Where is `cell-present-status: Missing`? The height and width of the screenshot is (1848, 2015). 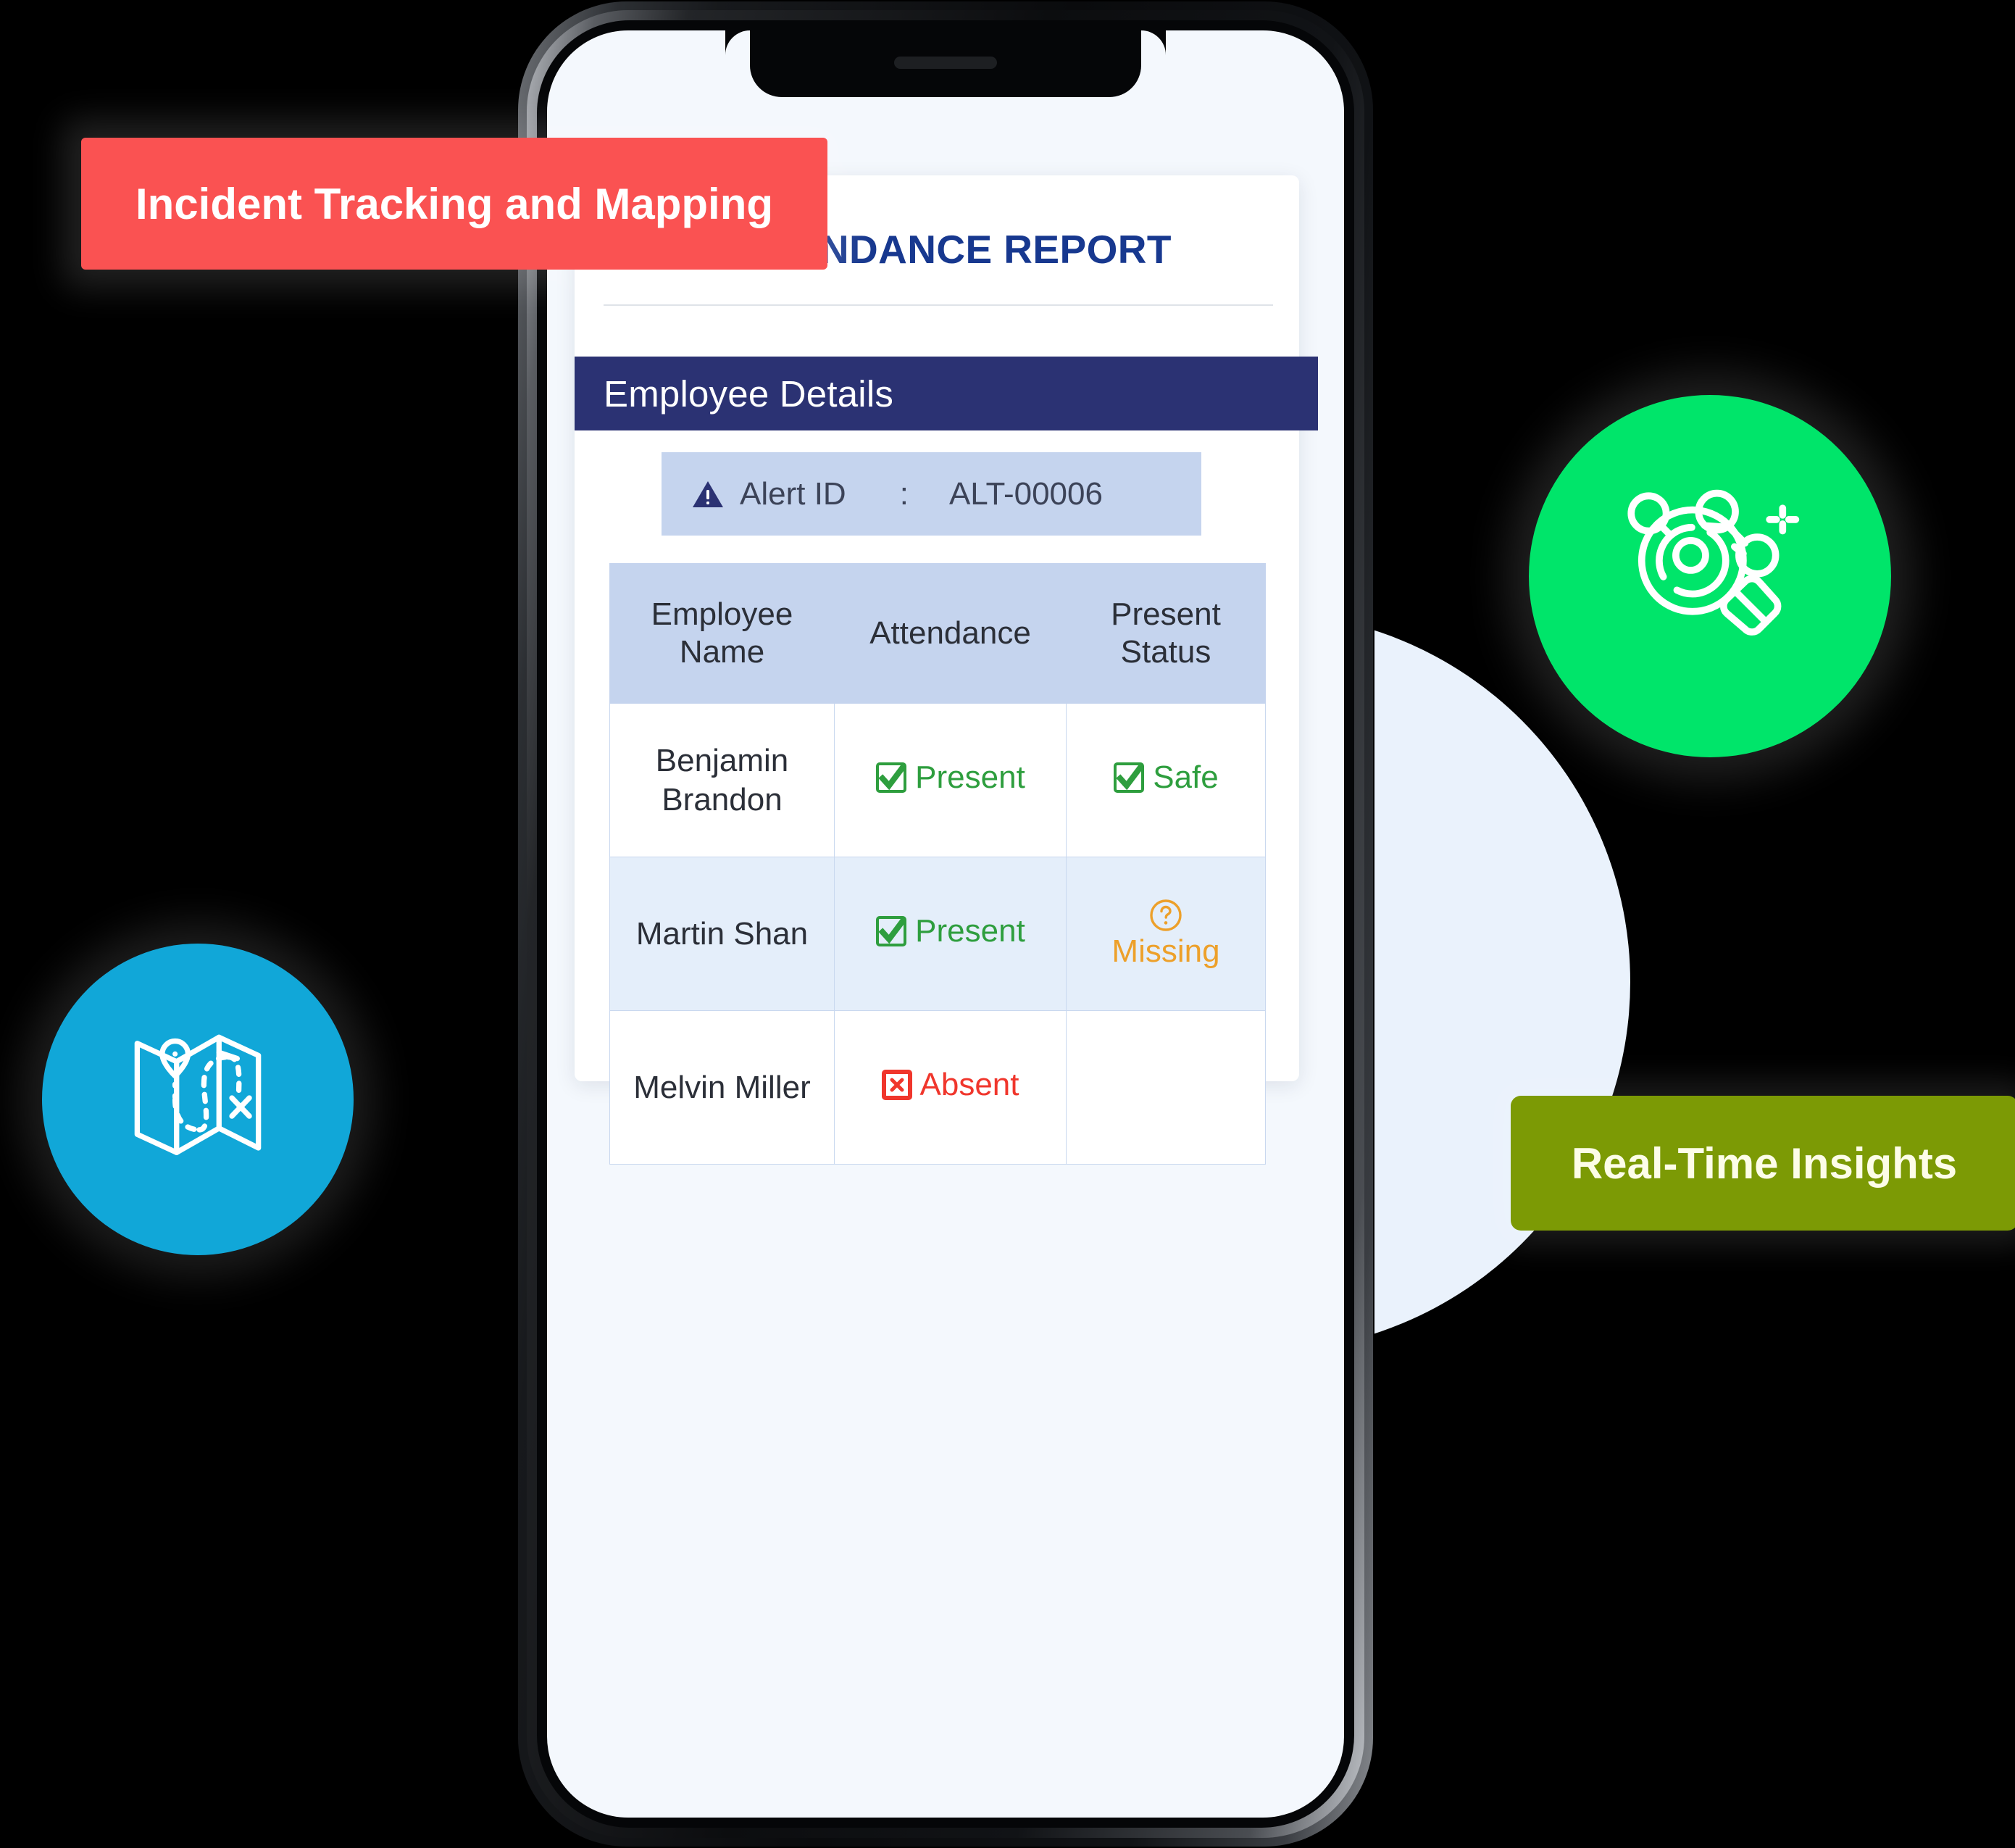
cell-present-status: Missing is located at coordinates (1166, 934).